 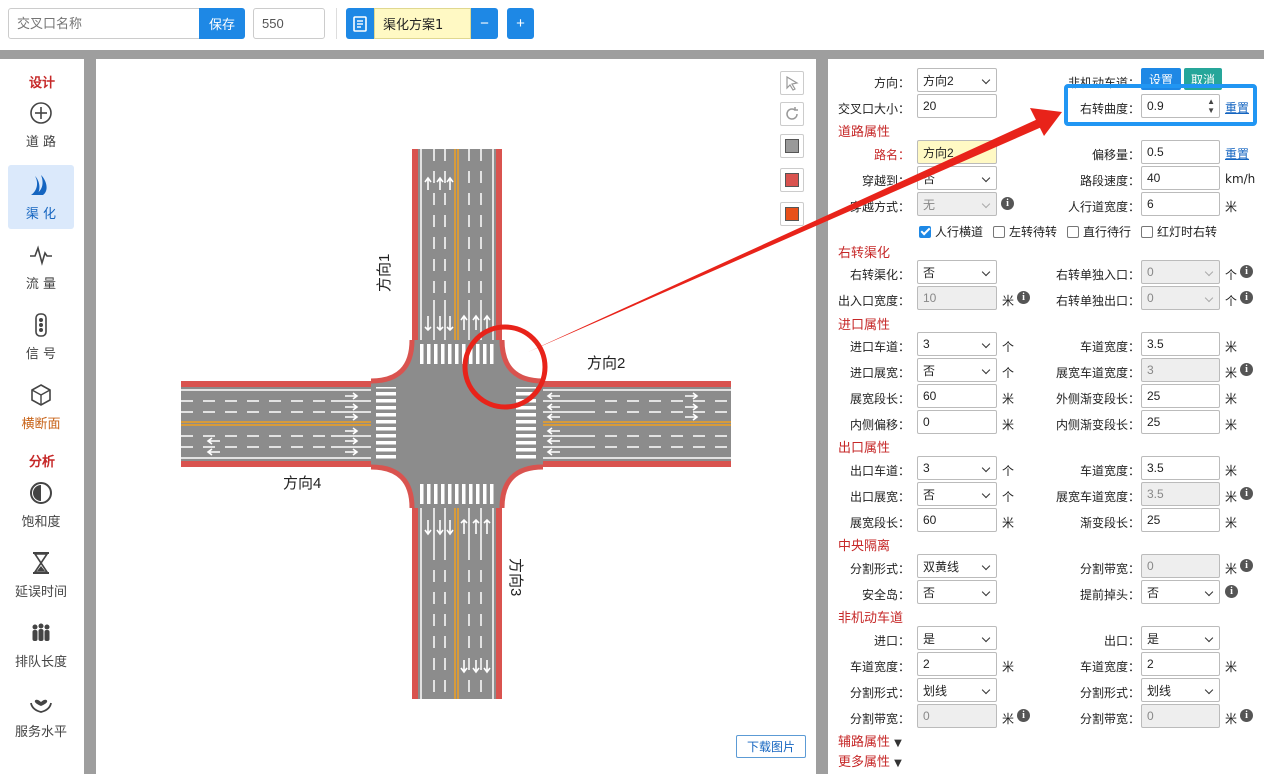 What do you see at coordinates (792, 83) in the screenshot?
I see `select-tool-button` at bounding box center [792, 83].